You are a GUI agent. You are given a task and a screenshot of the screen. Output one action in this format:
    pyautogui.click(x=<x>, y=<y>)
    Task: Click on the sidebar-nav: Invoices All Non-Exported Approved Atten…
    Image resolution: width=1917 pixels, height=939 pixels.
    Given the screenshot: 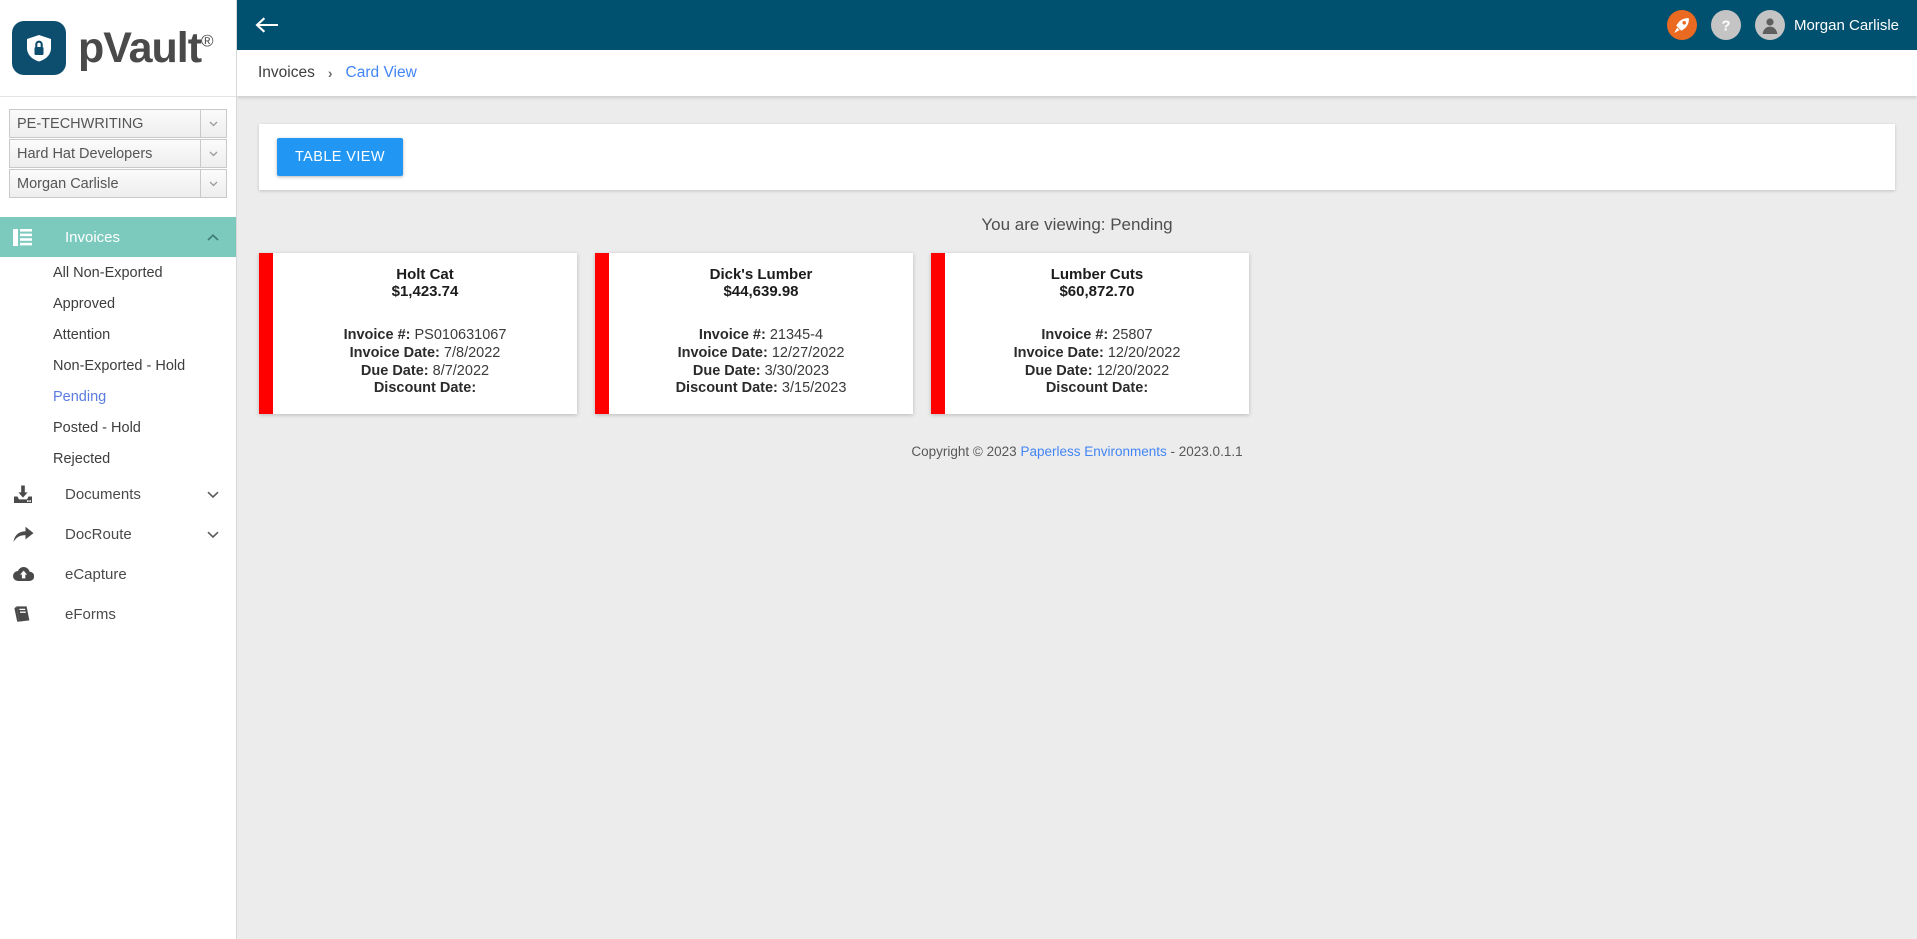 What is the action you would take?
    pyautogui.click(x=118, y=425)
    